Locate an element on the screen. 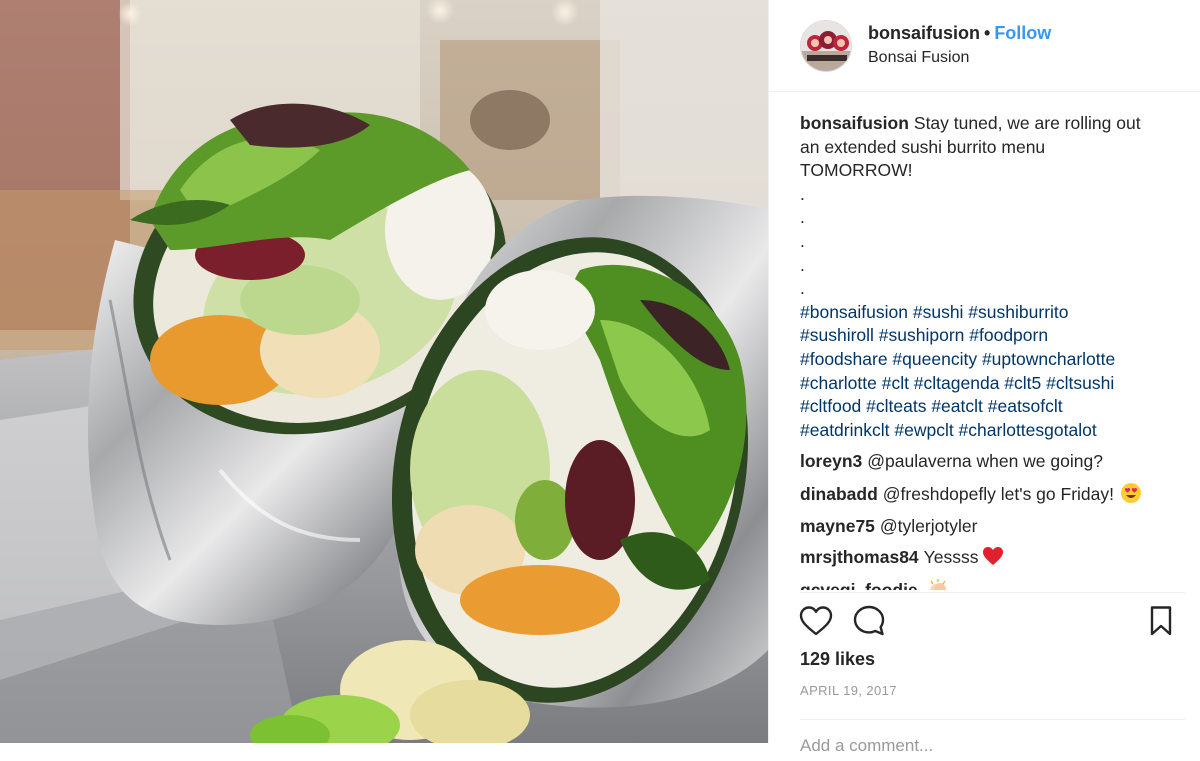 The image size is (1200, 761). comment-username: mayne75 is located at coordinates (837, 526).